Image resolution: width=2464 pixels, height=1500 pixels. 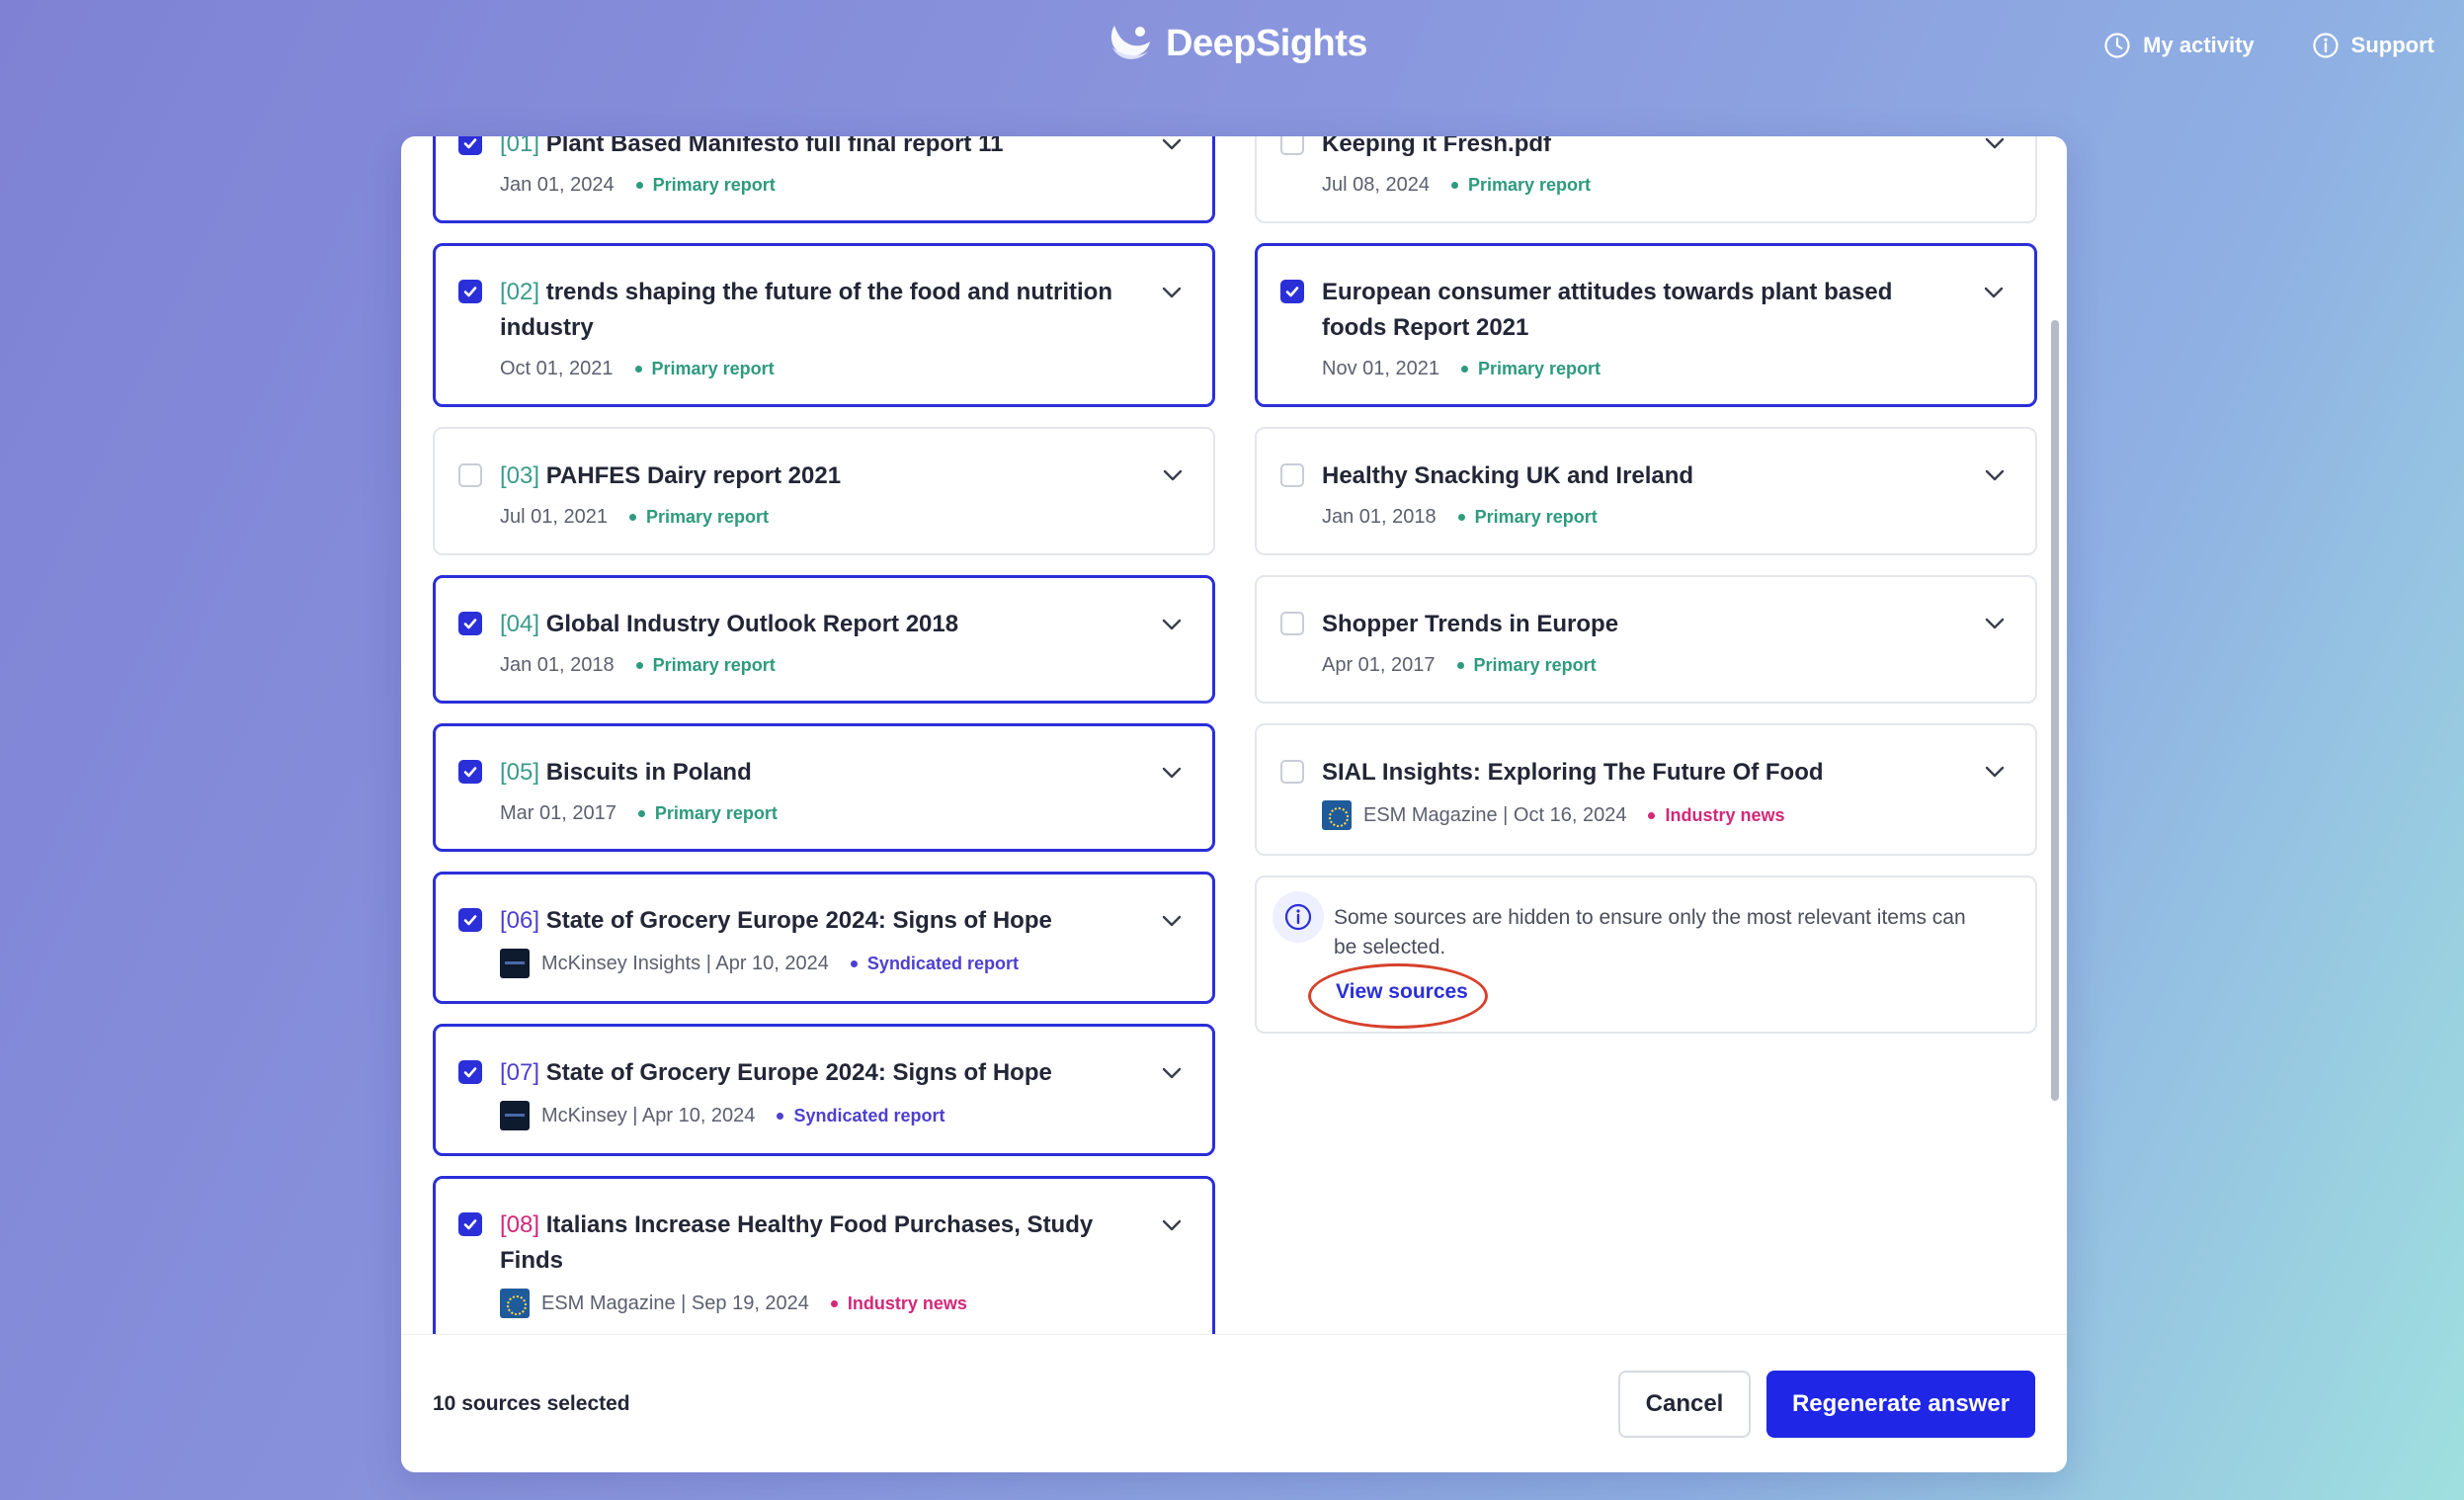 What do you see at coordinates (2268, 45) in the screenshot?
I see `top-nav: My activity Support` at bounding box center [2268, 45].